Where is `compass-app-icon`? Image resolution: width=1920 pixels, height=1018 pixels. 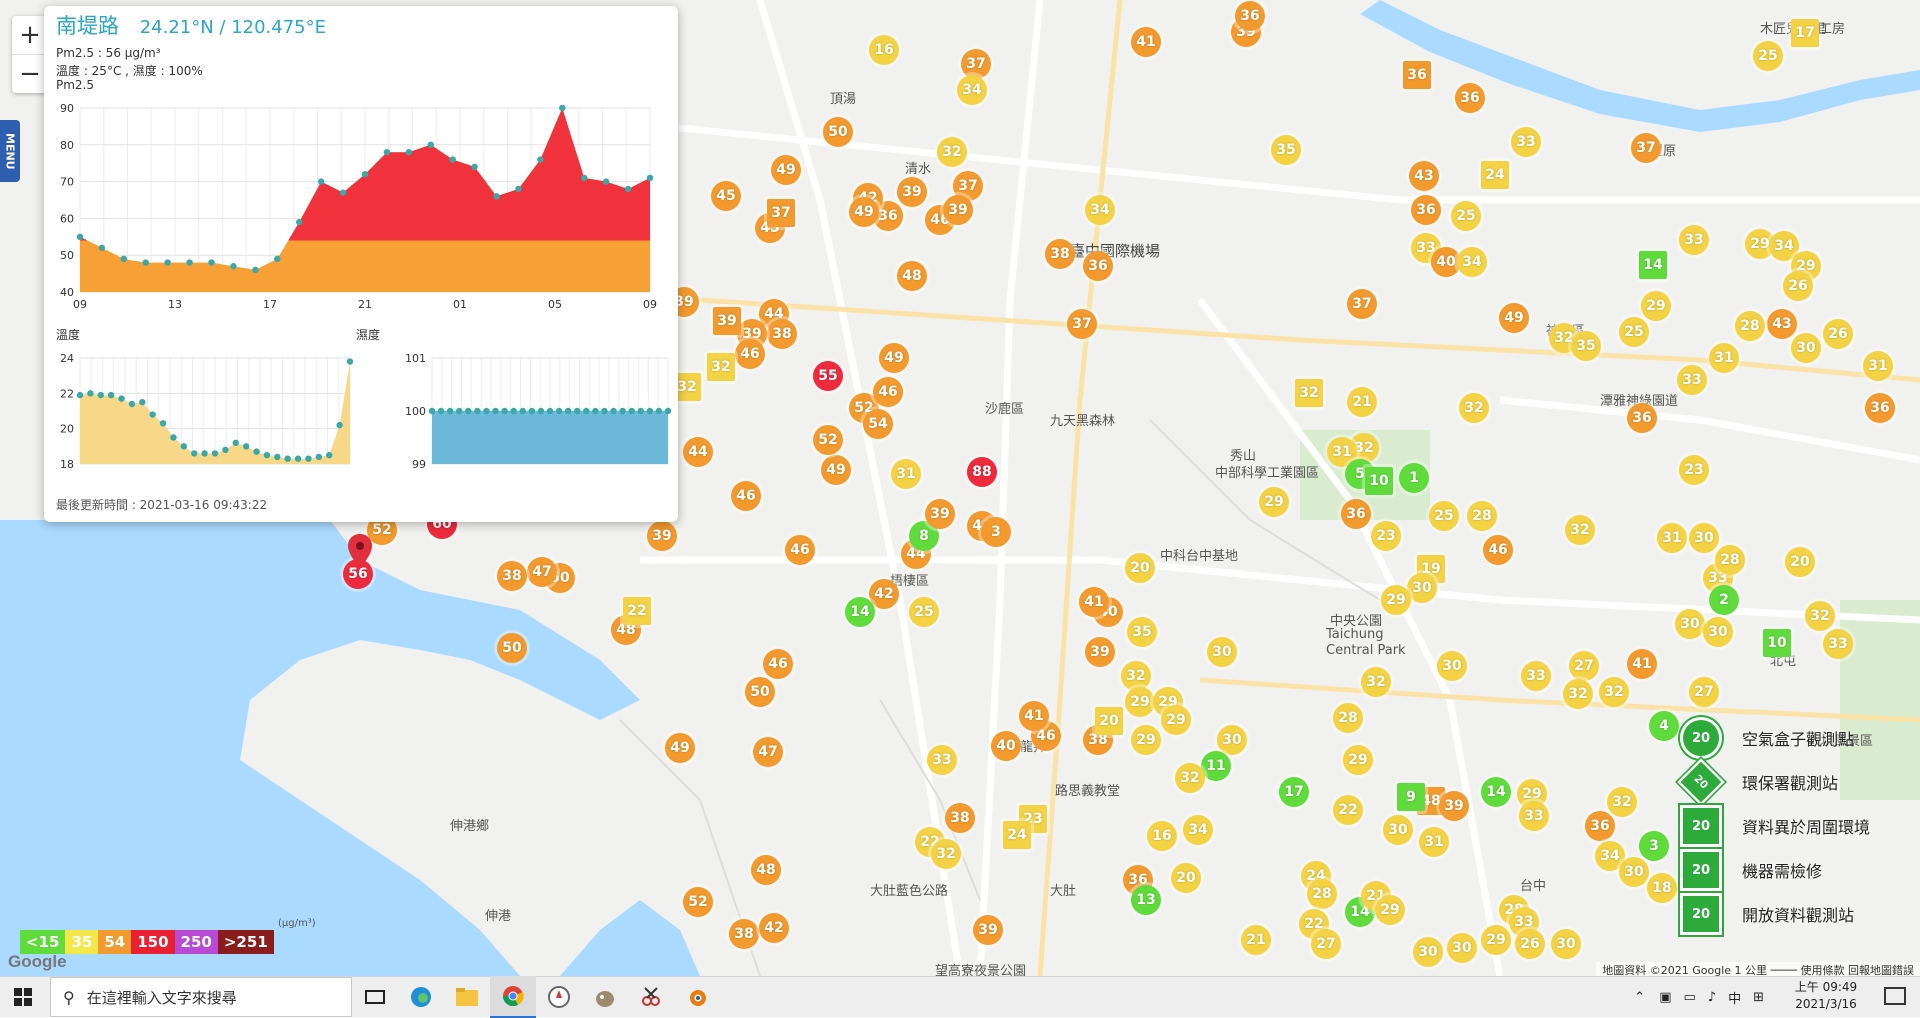
compass-app-icon is located at coordinates (559, 997).